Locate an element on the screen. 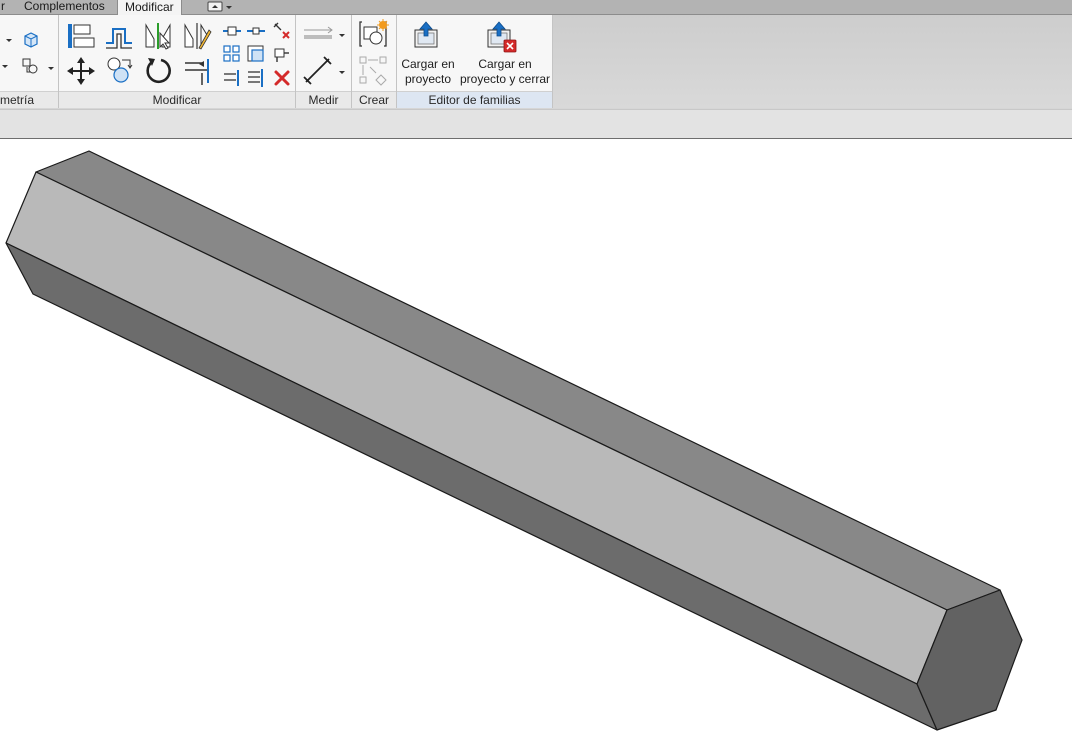 The height and width of the screenshot is (746, 1072). load-into-project-and-close-label-line1: Cargar en is located at coordinates (505, 64).